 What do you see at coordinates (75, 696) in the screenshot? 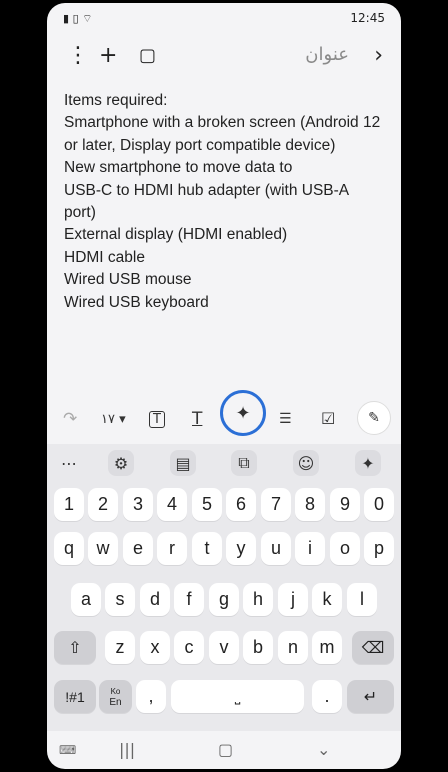
I see `symbols-key: !#1` at bounding box center [75, 696].